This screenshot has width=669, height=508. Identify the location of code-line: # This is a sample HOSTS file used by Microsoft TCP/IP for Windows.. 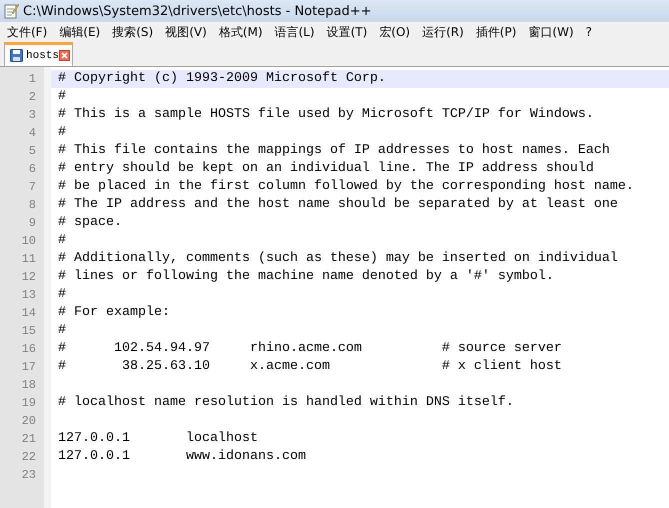
(326, 115).